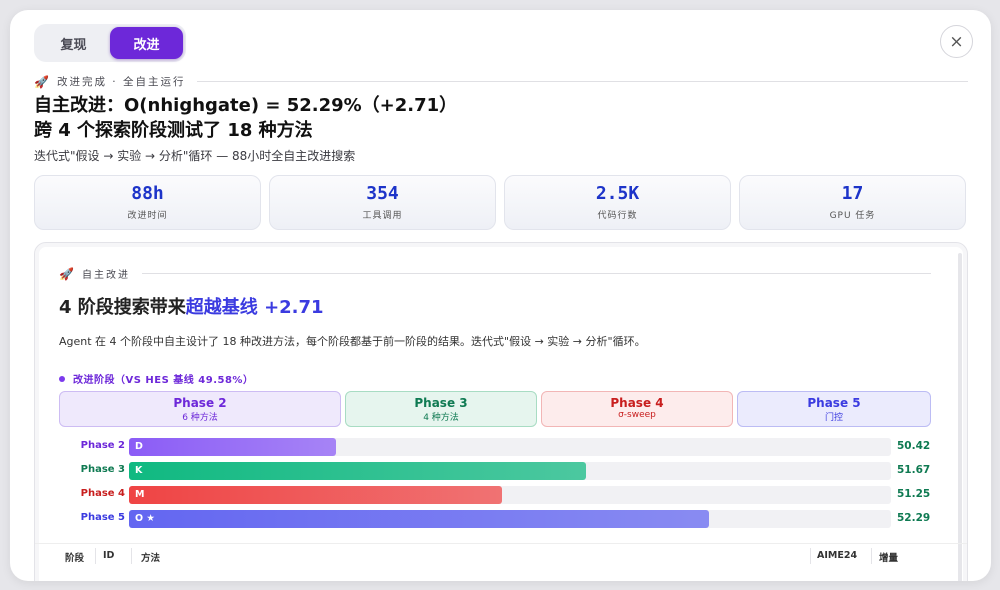 The width and height of the screenshot is (1000, 590). Describe the element at coordinates (617, 216) in the screenshot. I see `stat-label: 代码行数` at that location.